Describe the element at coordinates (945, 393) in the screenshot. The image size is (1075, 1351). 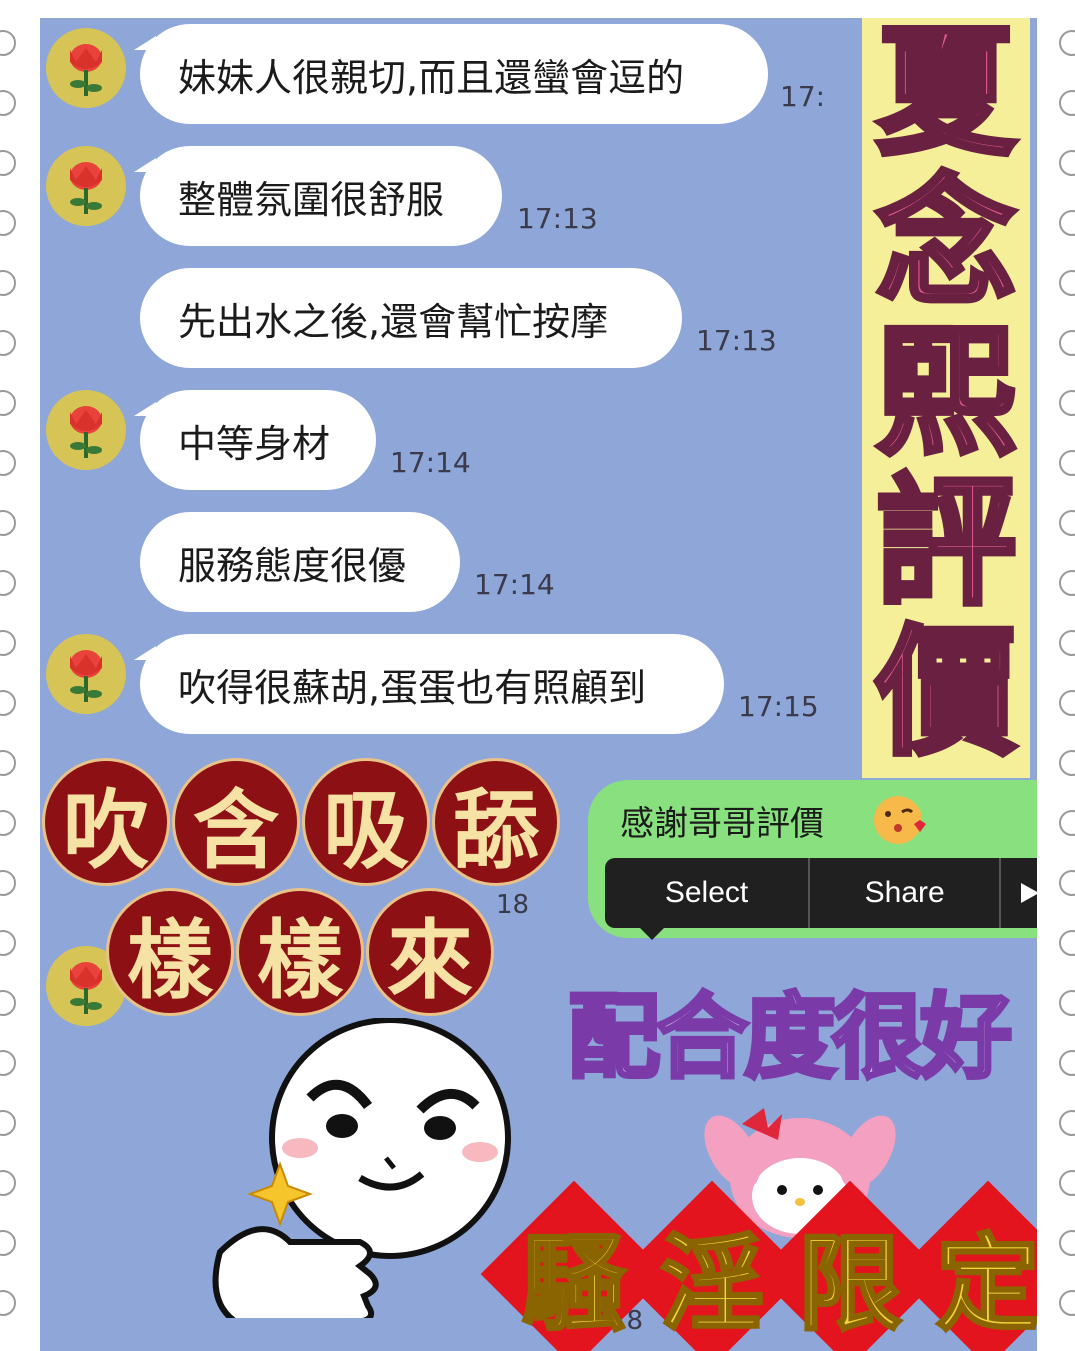
I see `title-char: 熙` at that location.